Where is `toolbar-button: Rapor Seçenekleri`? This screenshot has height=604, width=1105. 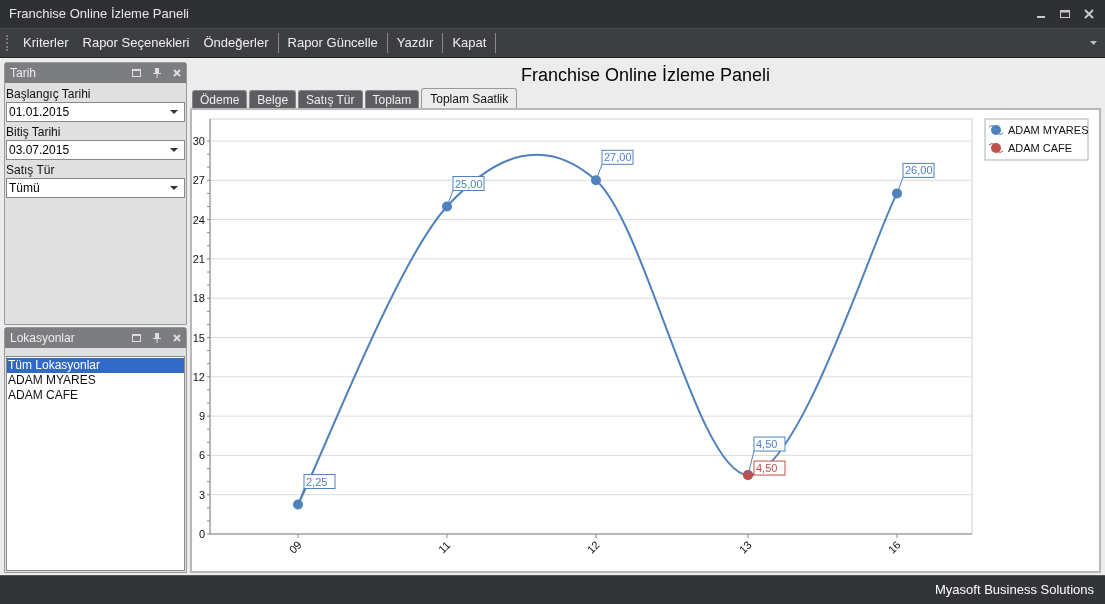
toolbar-button: Rapor Seçenekleri is located at coordinates (136, 43).